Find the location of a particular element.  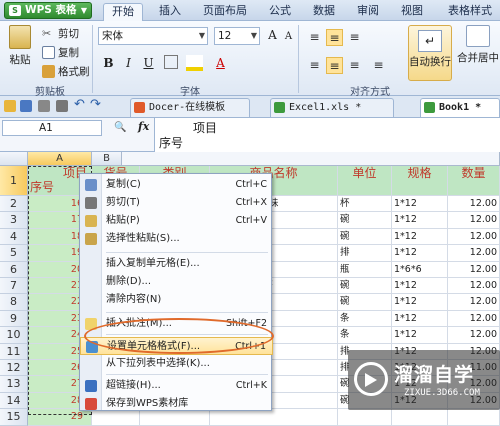

save-icon is located at coordinates (26, 106).